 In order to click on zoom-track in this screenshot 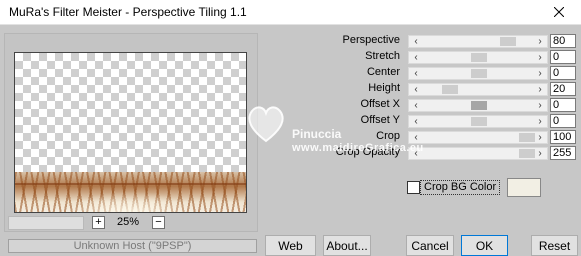, I will do `click(46, 223)`.